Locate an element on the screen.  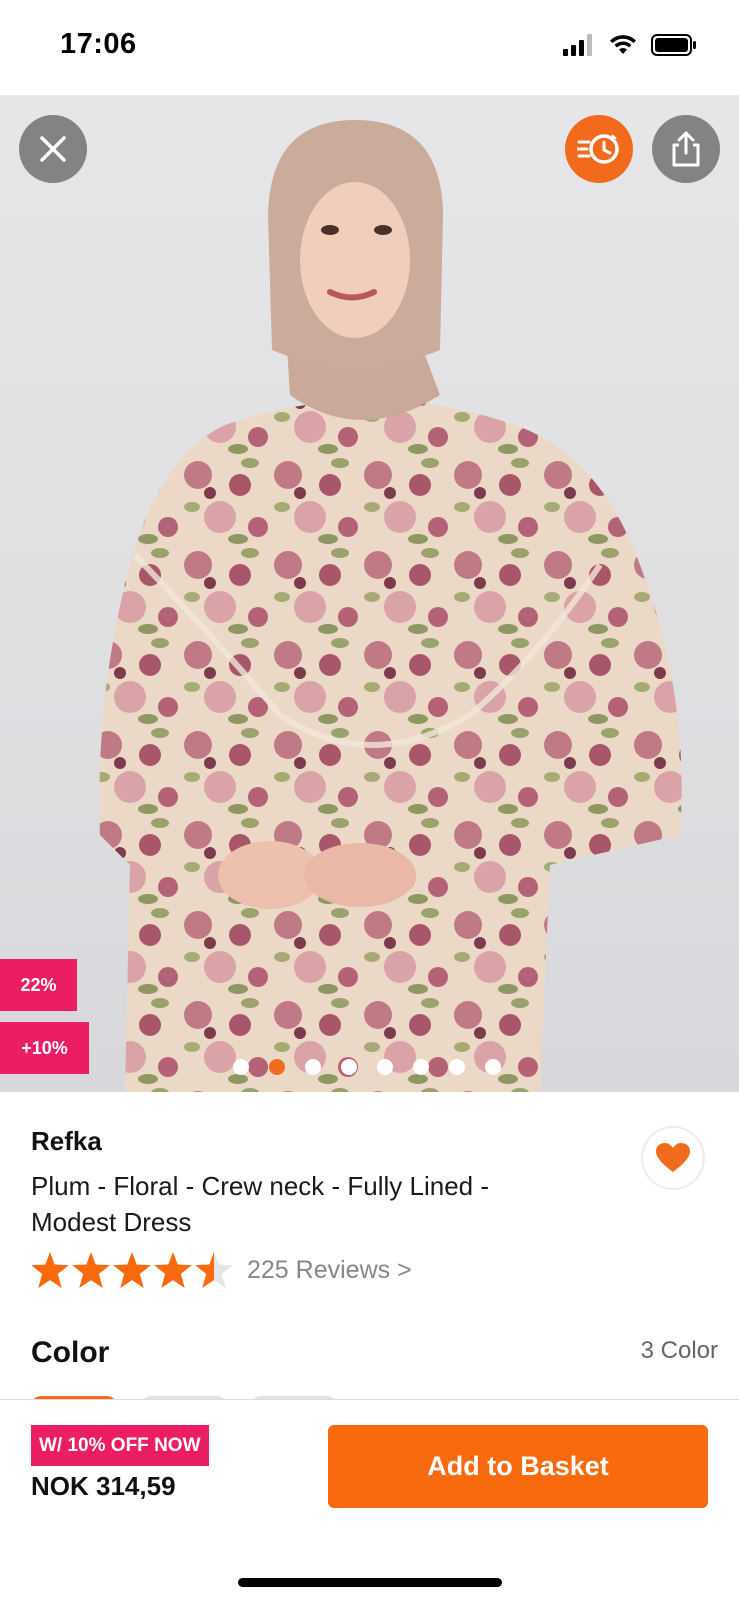
purchase-bar: W/ 10% OFF NOW NOK 314,59 Add to Basket is located at coordinates (369, 1500).